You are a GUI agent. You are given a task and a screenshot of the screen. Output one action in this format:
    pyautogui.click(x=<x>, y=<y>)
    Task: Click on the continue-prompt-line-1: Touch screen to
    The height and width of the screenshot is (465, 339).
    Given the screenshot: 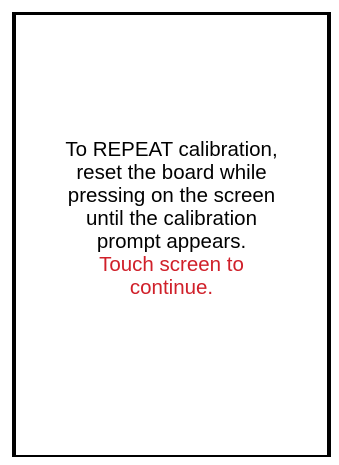 What is the action you would take?
    pyautogui.click(x=171, y=264)
    